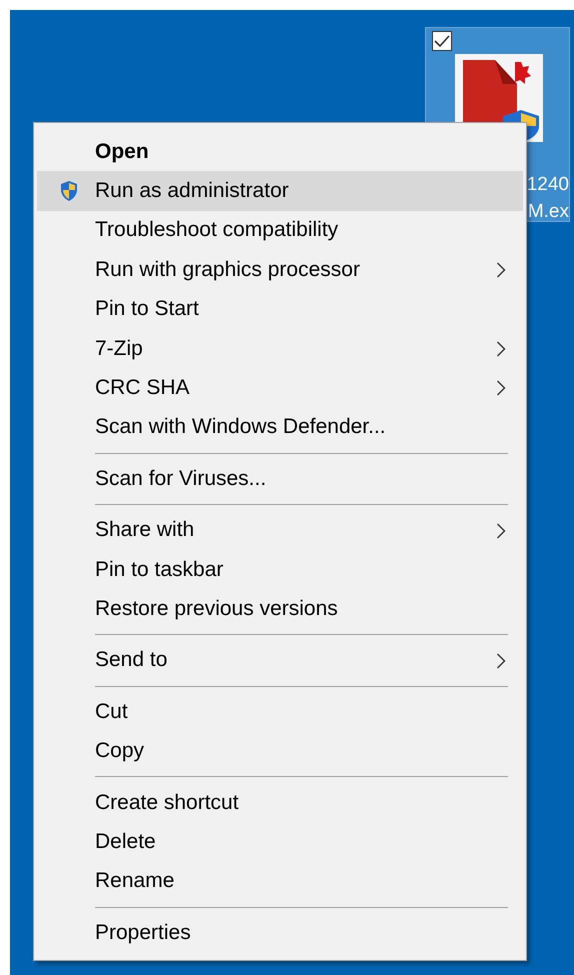  I want to click on menu-item: 7-Zip, so click(280, 348).